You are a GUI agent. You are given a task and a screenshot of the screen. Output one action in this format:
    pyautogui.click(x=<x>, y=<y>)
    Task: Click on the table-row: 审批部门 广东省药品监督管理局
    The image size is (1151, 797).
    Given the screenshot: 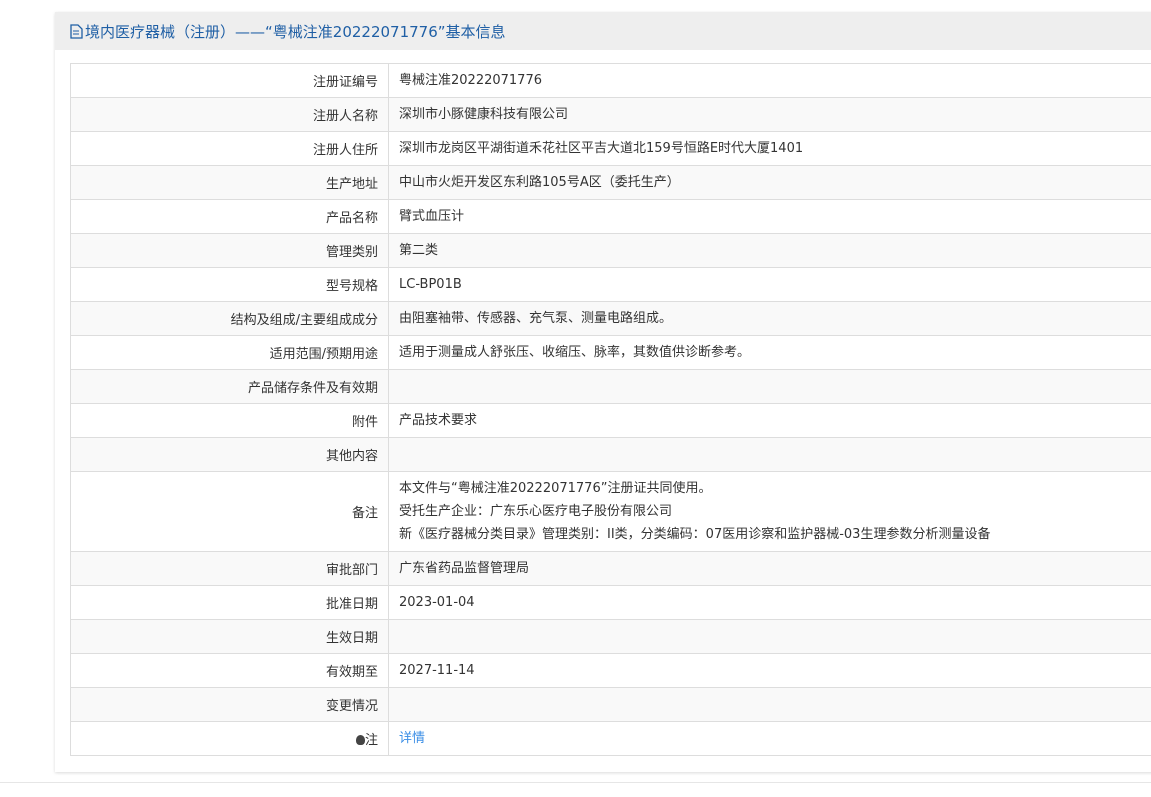 What is the action you would take?
    pyautogui.click(x=610, y=568)
    